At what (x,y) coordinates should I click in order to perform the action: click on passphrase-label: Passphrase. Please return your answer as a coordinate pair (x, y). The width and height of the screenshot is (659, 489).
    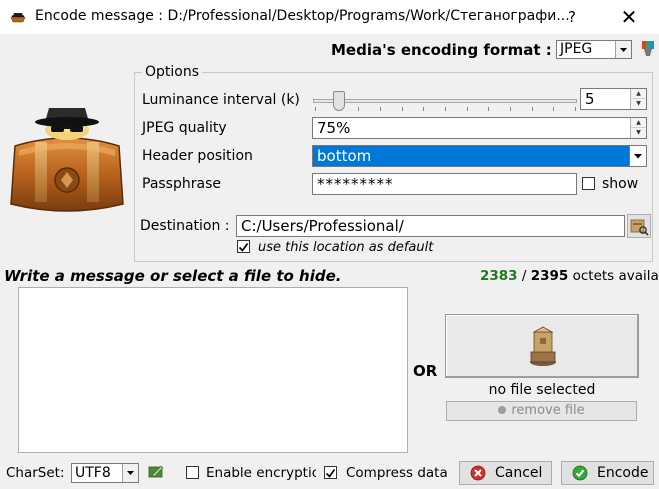
    Looking at the image, I should click on (181, 184).